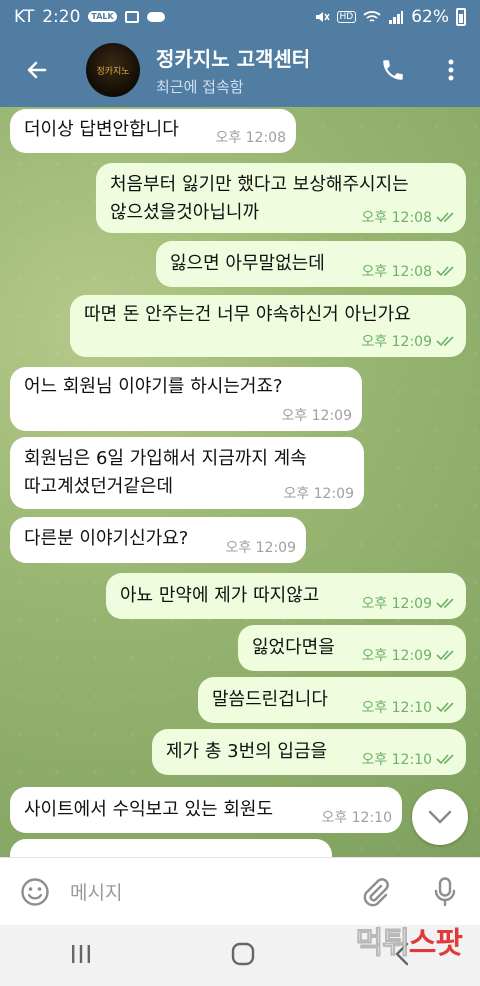 The height and width of the screenshot is (986, 480). What do you see at coordinates (155, 16) in the screenshot?
I see `cloud-notification-icon` at bounding box center [155, 16].